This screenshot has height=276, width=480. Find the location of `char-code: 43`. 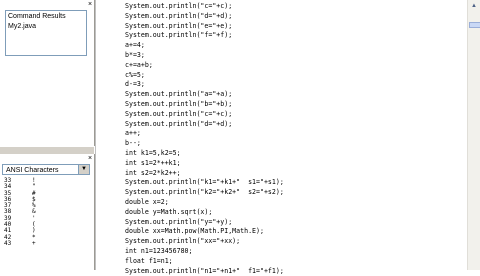

char-code: 43 is located at coordinates (8, 243).